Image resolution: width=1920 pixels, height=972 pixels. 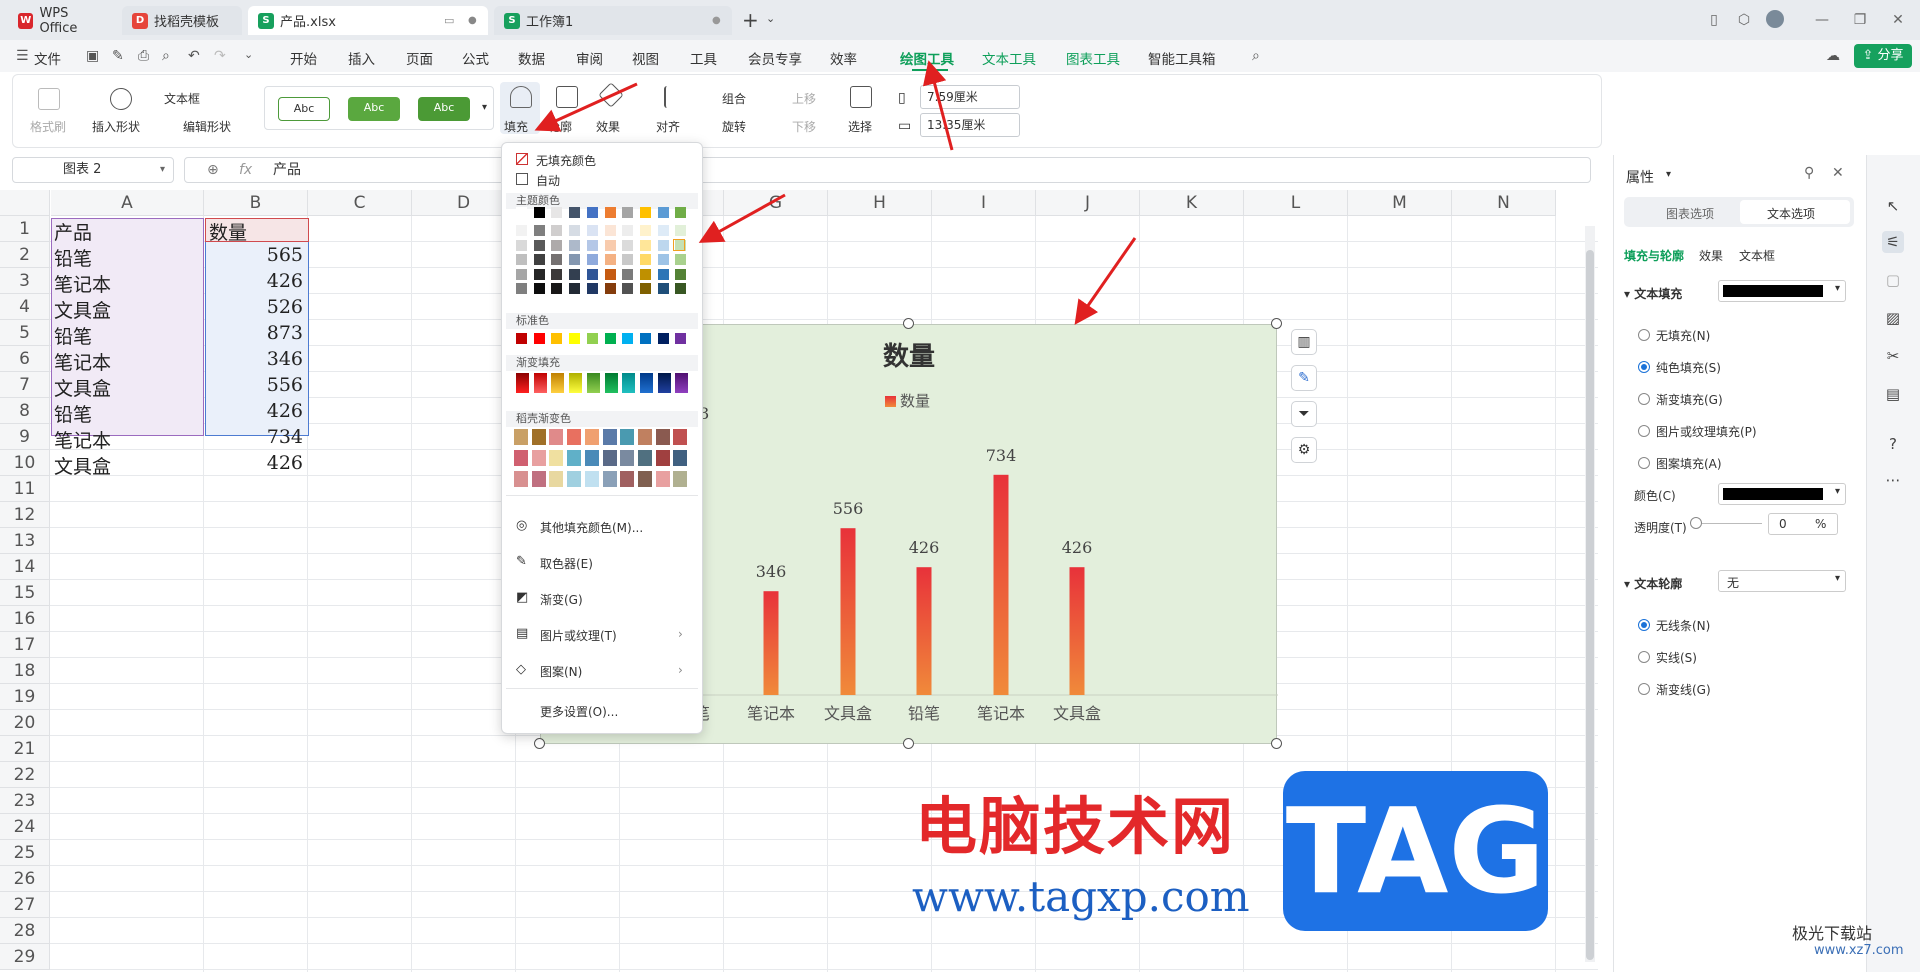 What do you see at coordinates (703, 58) in the screenshot?
I see `menu-tools: 工具` at bounding box center [703, 58].